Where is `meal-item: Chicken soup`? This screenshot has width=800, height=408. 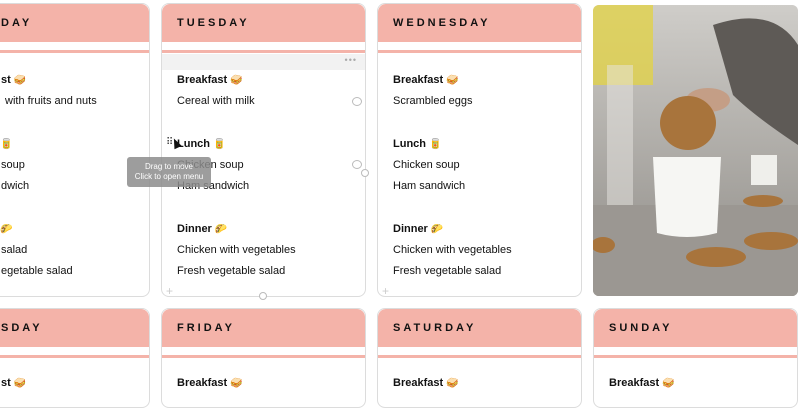
meal-item: Chicken soup is located at coordinates (426, 165).